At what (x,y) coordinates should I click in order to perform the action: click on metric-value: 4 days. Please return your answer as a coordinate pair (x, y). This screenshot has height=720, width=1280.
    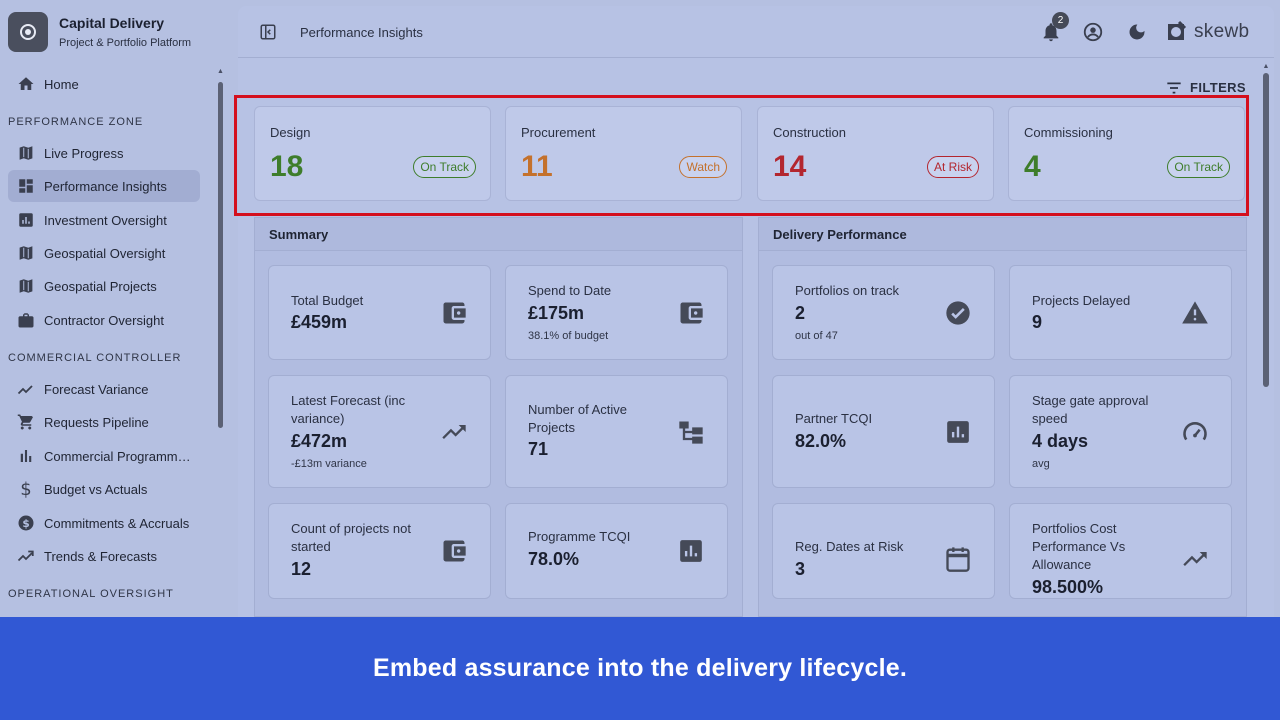
    Looking at the image, I should click on (1060, 441).